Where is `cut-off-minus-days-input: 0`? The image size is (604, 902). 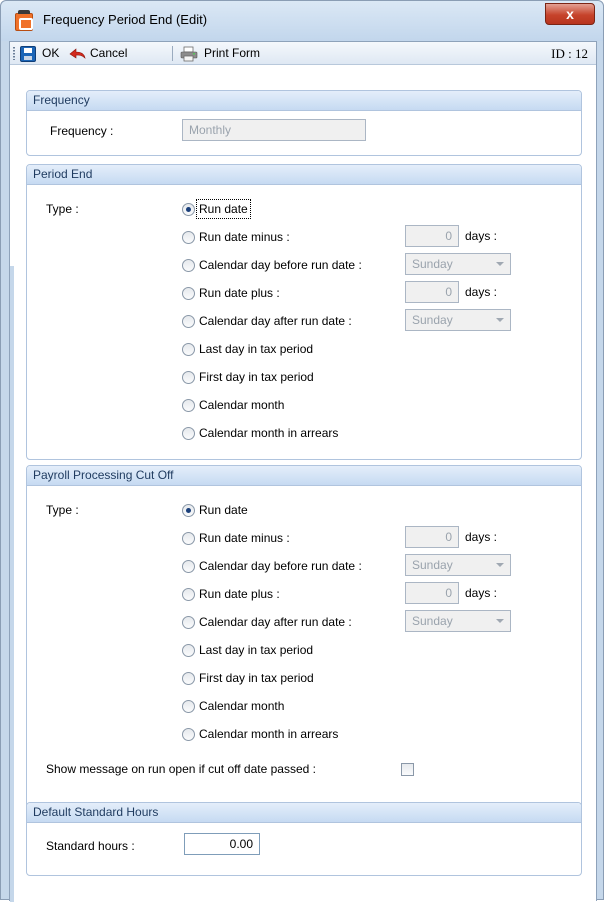
cut-off-minus-days-input: 0 is located at coordinates (432, 537).